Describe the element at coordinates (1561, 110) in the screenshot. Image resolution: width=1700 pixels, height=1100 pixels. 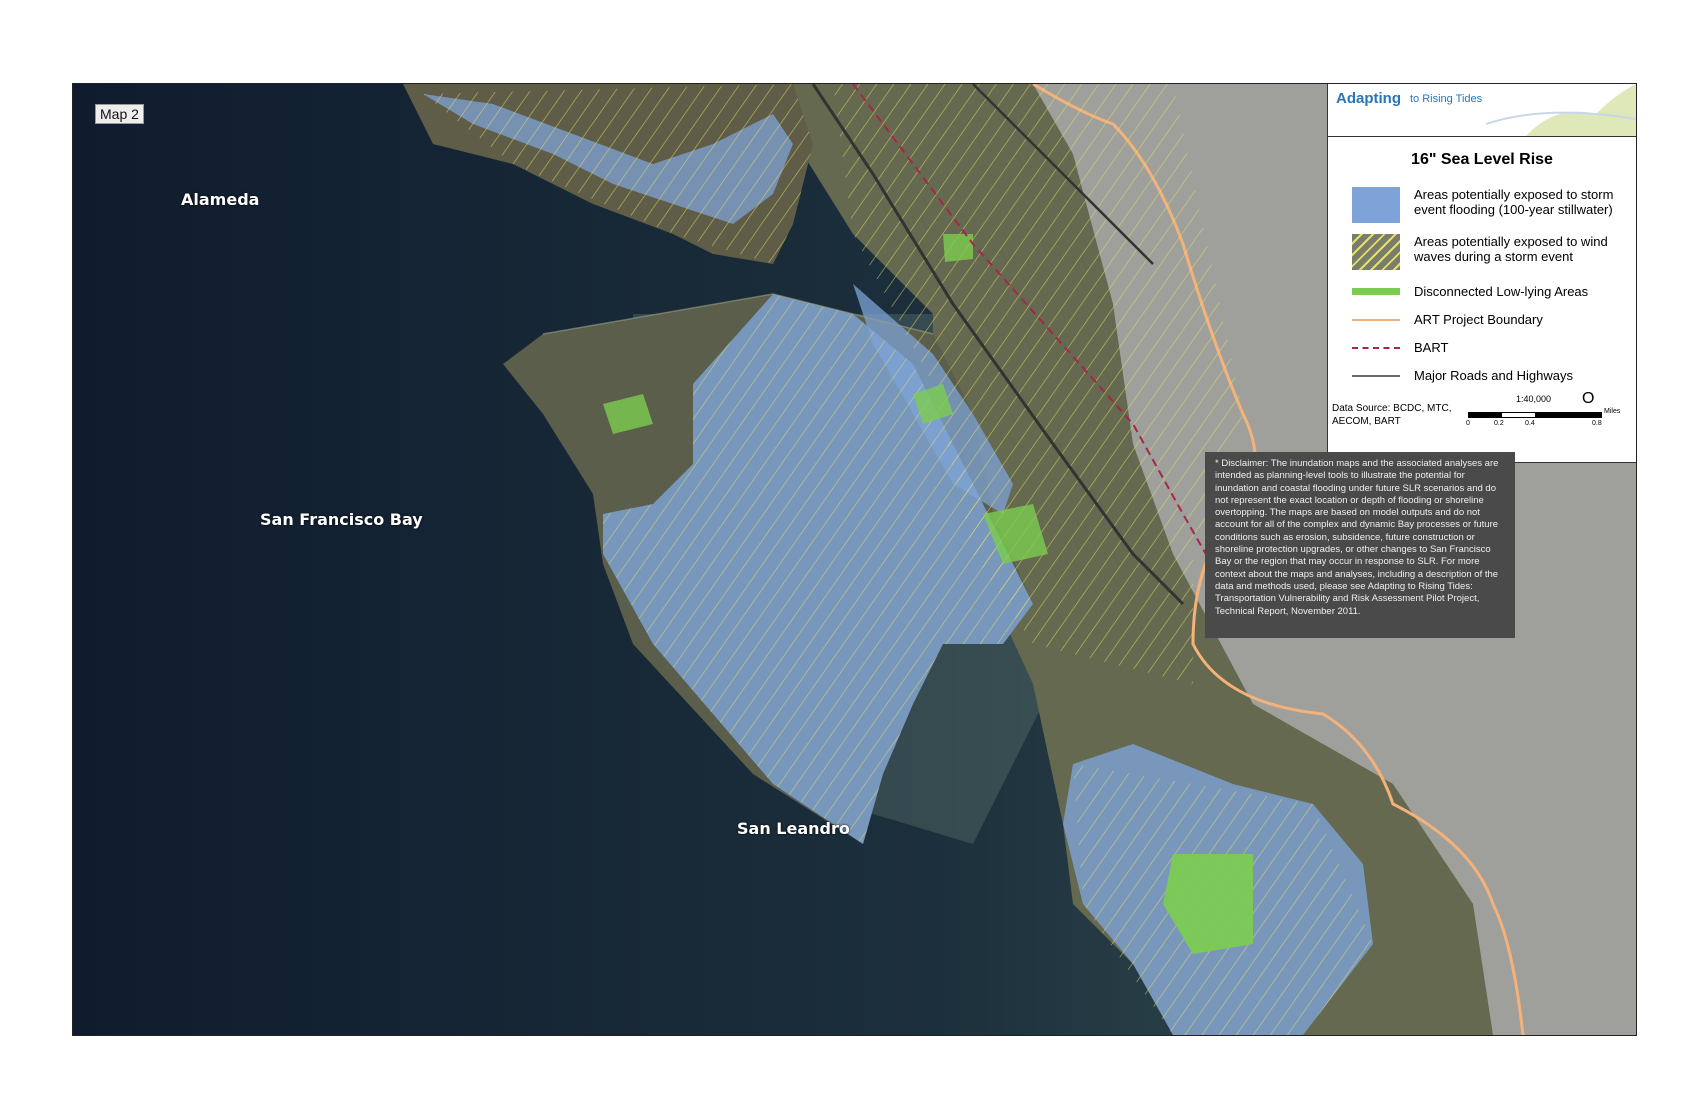
I see `bay-area-inset-icon` at that location.